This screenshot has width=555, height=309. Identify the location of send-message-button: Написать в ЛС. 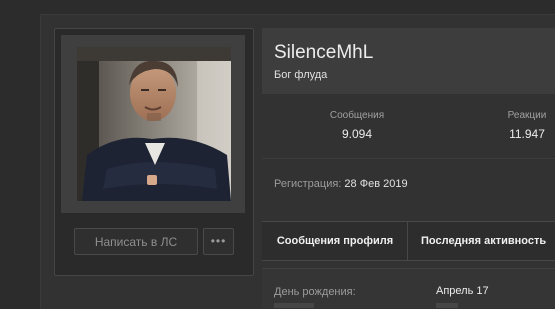
(136, 241).